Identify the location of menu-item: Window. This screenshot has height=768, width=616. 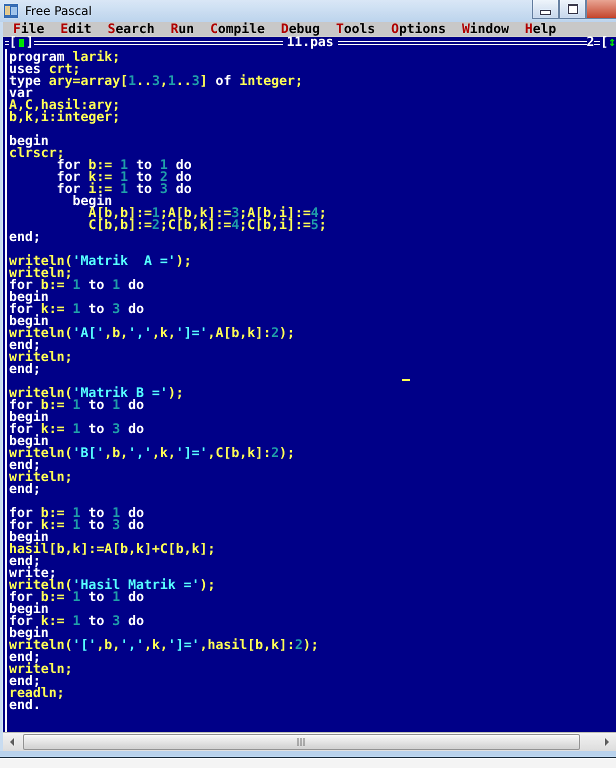
(485, 29).